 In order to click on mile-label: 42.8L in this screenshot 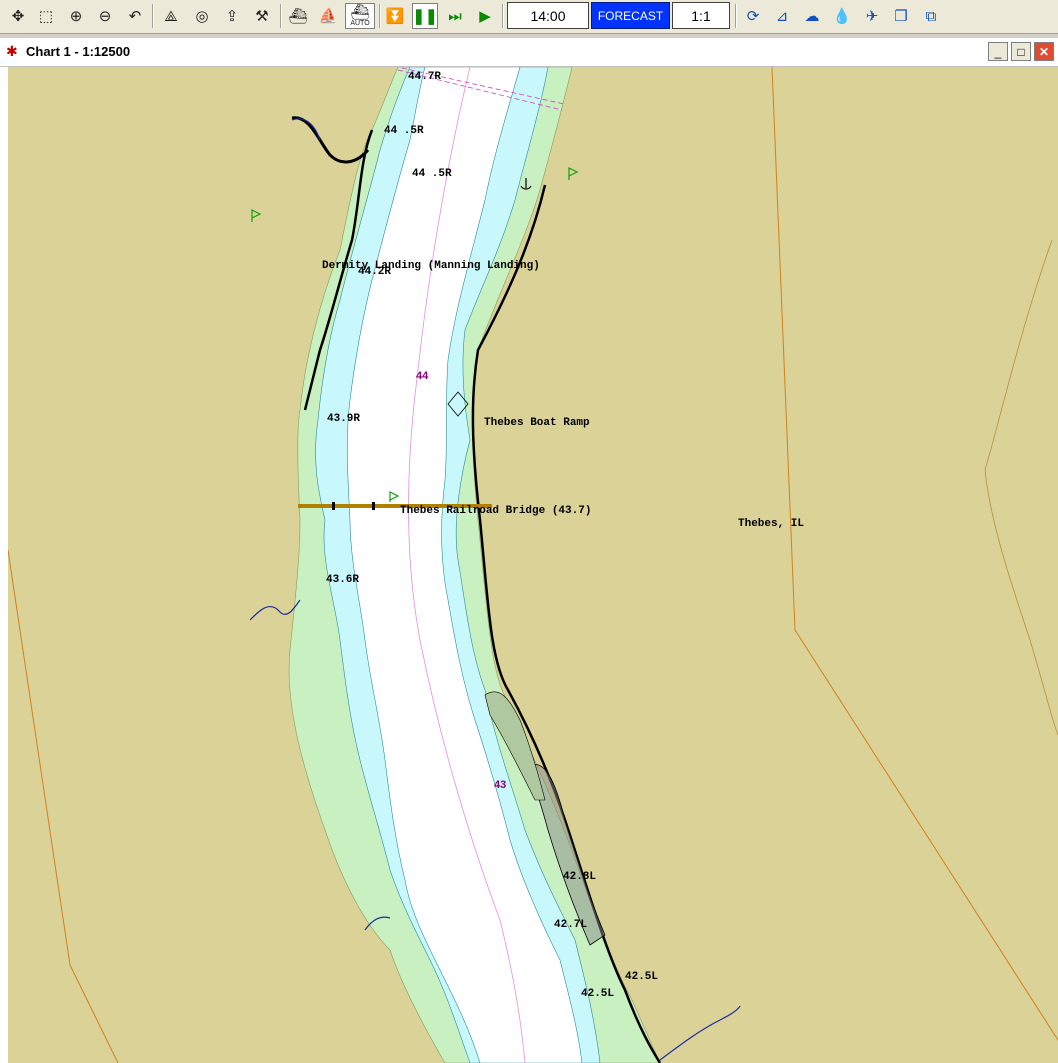, I will do `click(579, 877)`.